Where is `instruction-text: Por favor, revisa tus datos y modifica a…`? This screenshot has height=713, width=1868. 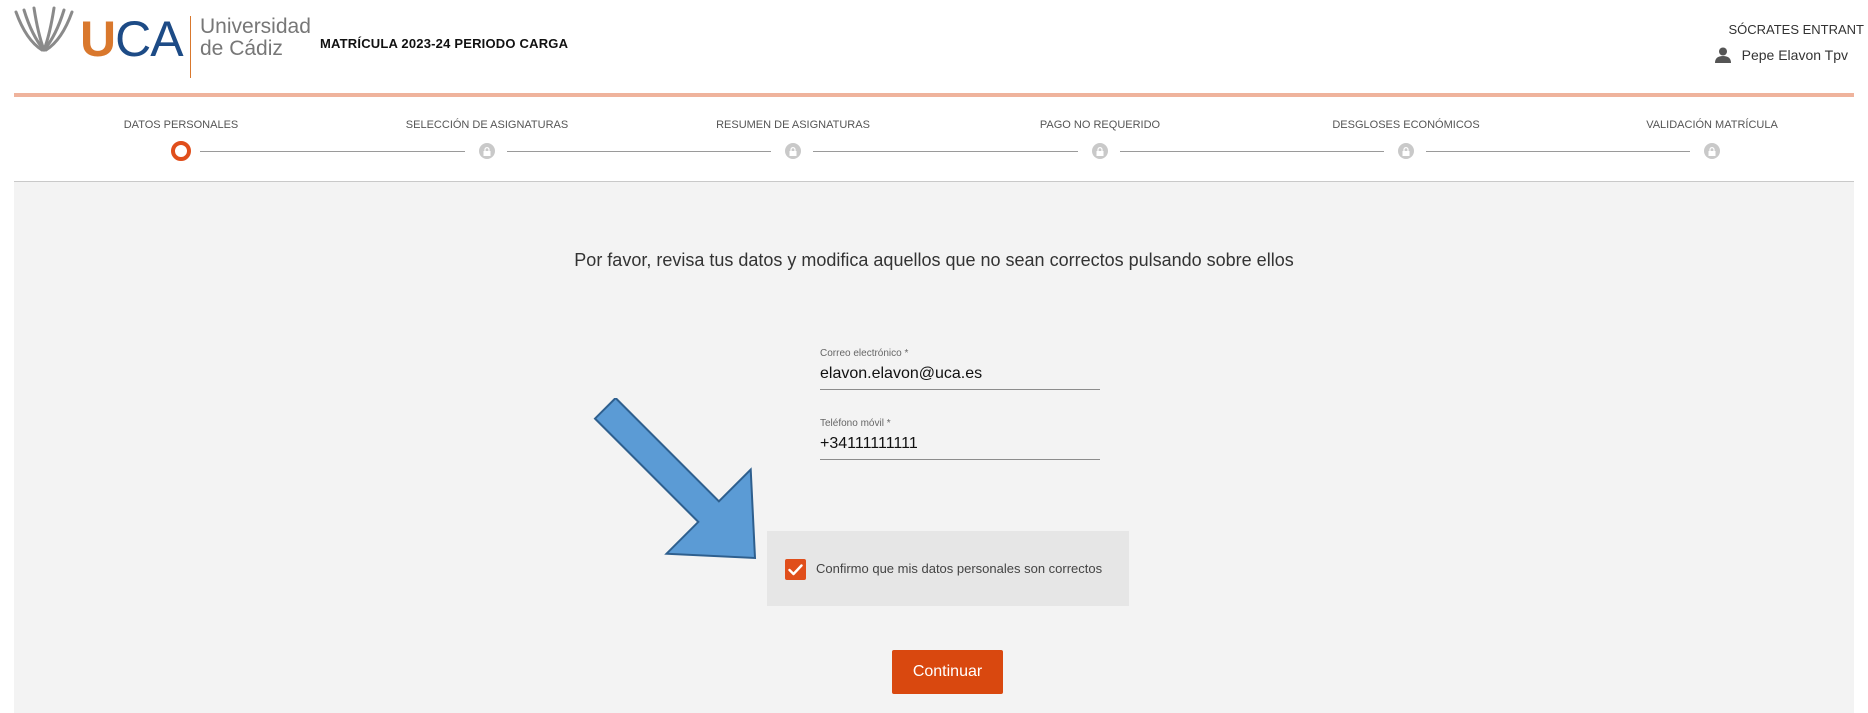
instruction-text: Por favor, revisa tus datos y modifica a… is located at coordinates (934, 260).